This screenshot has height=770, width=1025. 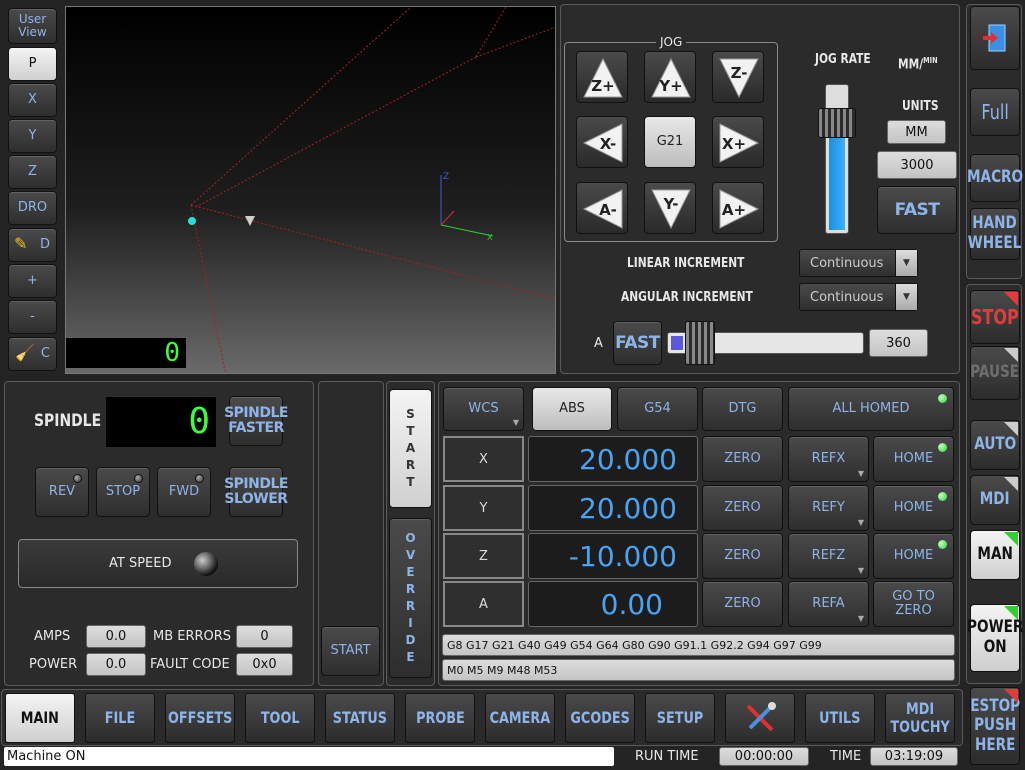 What do you see at coordinates (742, 508) in the screenshot?
I see `zero-y-button: ZERO` at bounding box center [742, 508].